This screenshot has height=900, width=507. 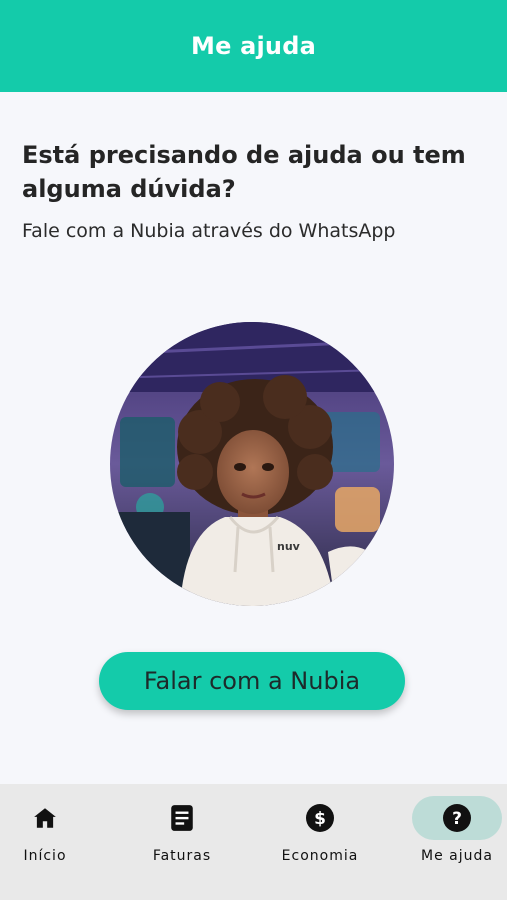 What do you see at coordinates (457, 856) in the screenshot?
I see `nav-label-me-ajuda: Me ajuda` at bounding box center [457, 856].